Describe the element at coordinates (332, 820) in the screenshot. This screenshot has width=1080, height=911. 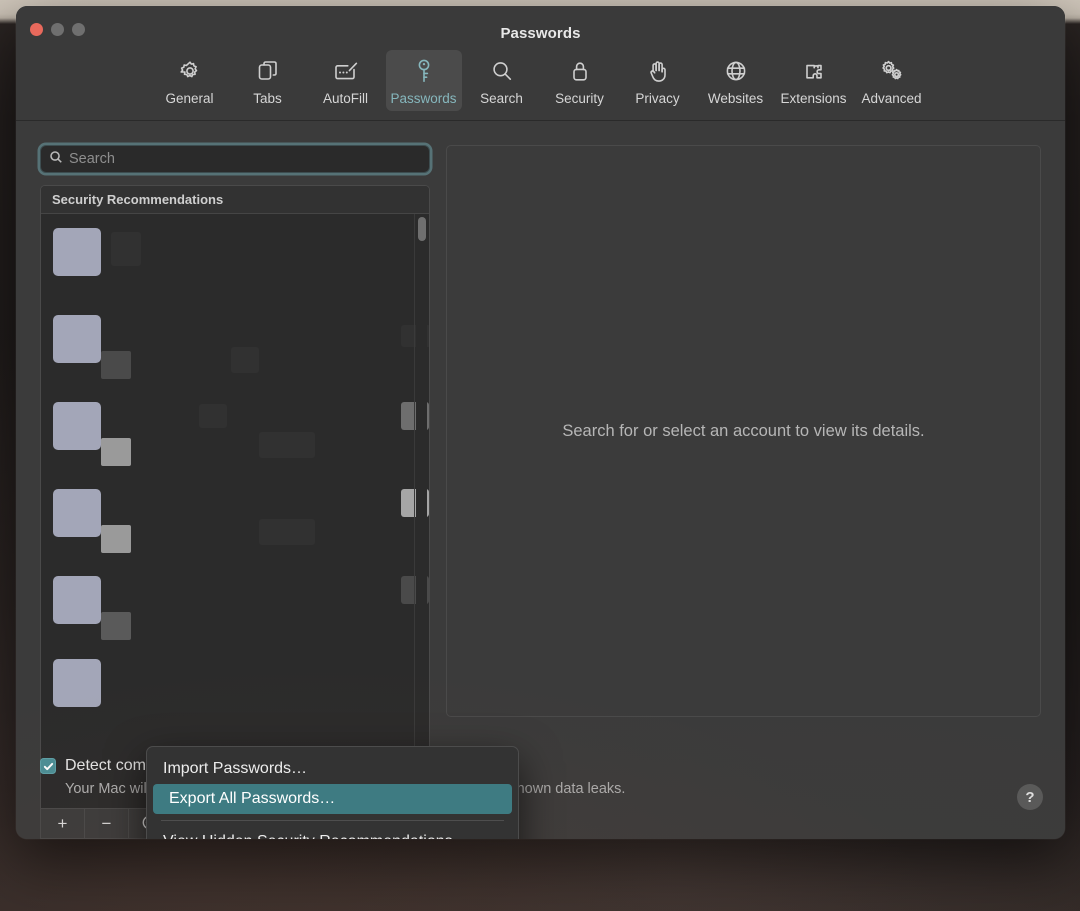
I see `menu-separator` at that location.